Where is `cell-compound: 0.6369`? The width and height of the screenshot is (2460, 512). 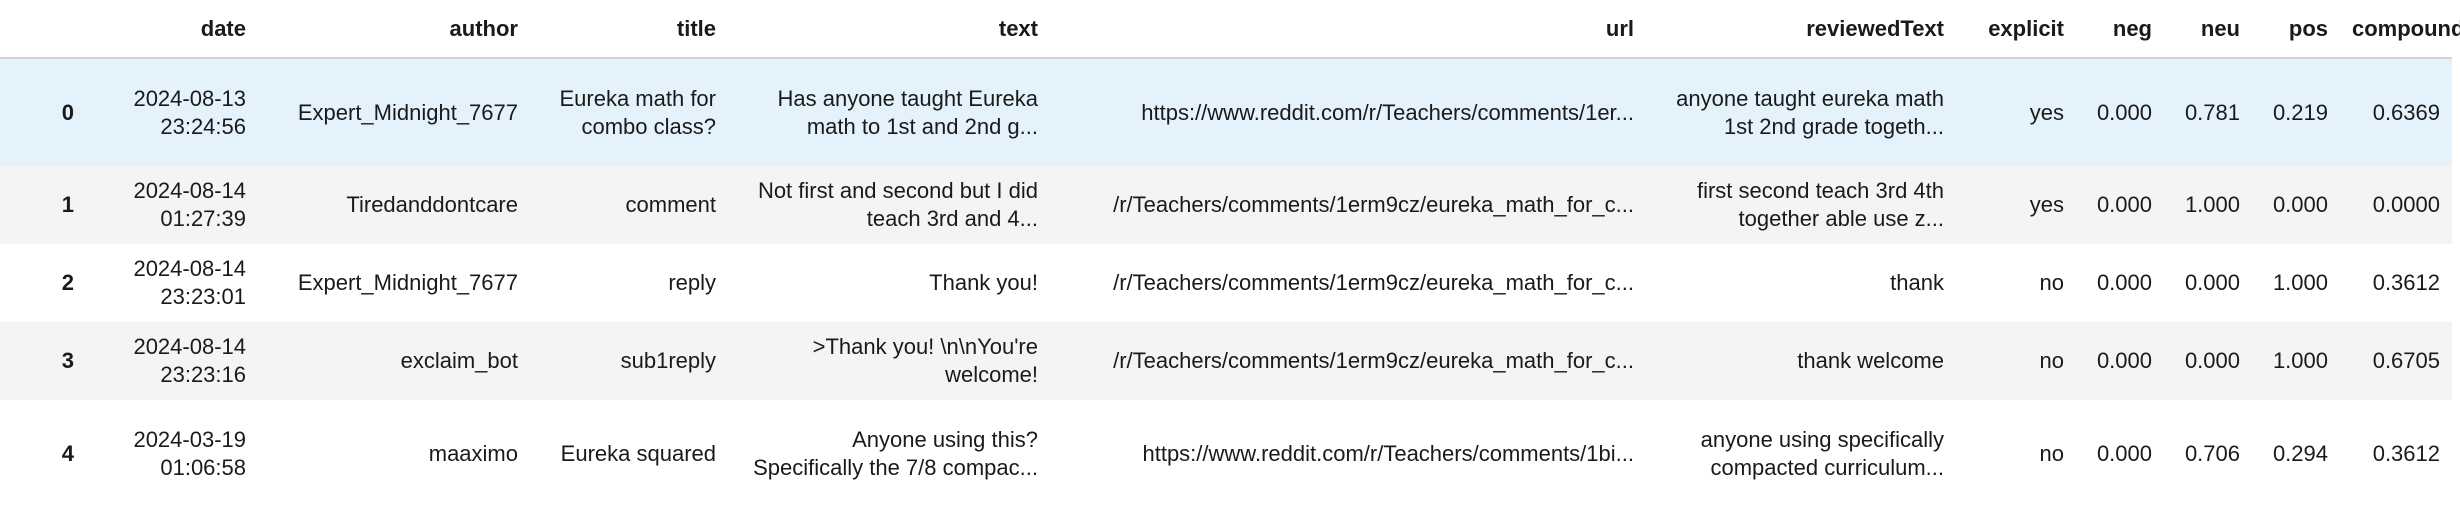
cell-compound: 0.6369 is located at coordinates (2406, 112).